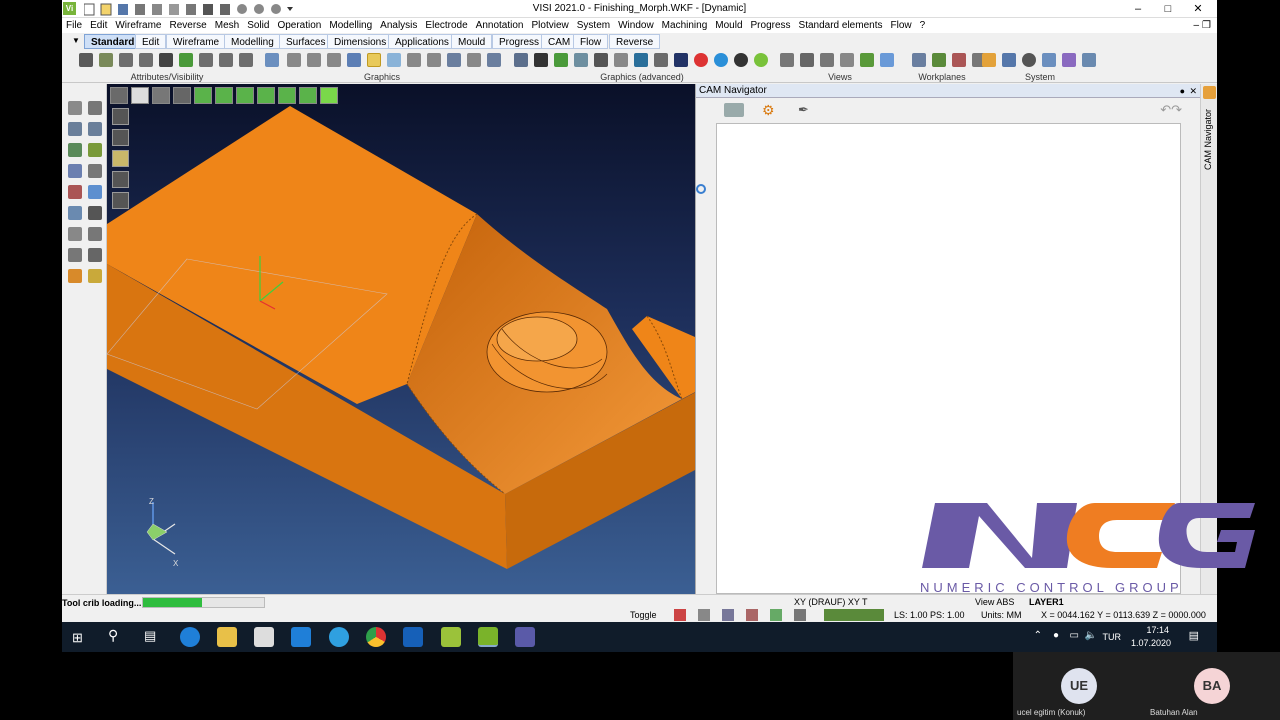  I want to click on tray-expand-icon: ⌃, so click(1038, 635).